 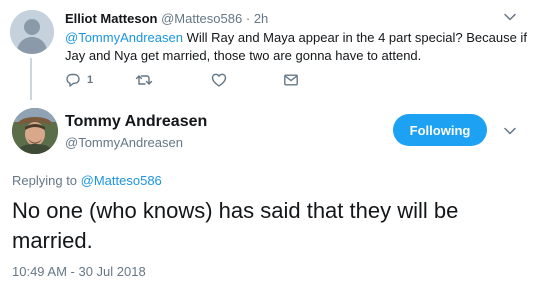 I want to click on tweet-timestamp: 10:49 AM - 30 Jul 2018, so click(x=79, y=271).